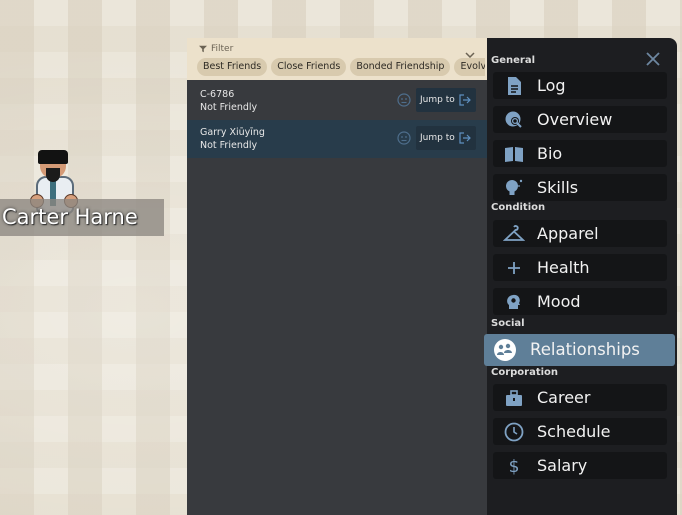  Describe the element at coordinates (574, 431) in the screenshot. I see `nav-label: Schedule` at that location.